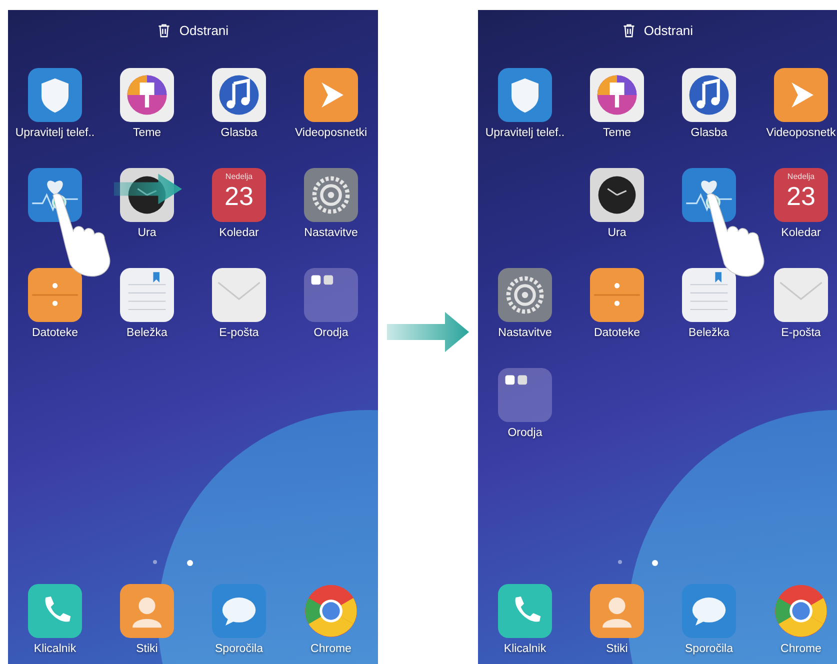 This screenshot has width=837, height=664. What do you see at coordinates (428, 332) in the screenshot?
I see `arrow-icon` at bounding box center [428, 332].